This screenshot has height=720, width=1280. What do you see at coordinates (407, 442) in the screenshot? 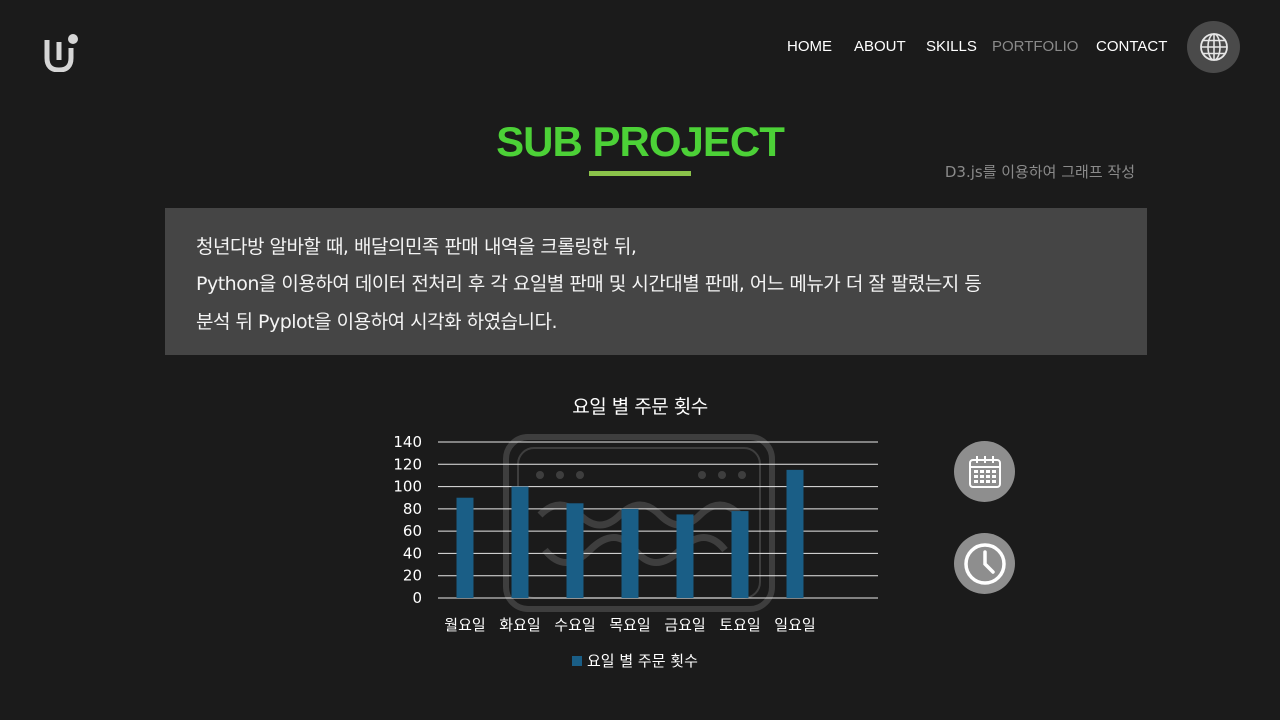
I see `y-tick-label: 140` at bounding box center [407, 442].